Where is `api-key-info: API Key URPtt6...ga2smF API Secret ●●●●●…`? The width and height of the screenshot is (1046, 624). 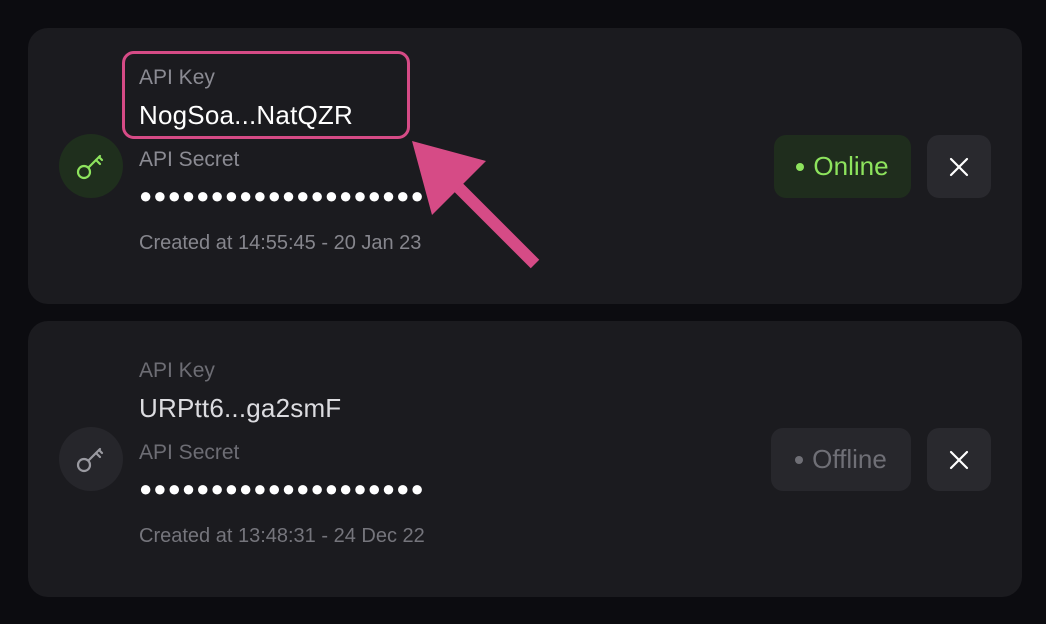
api-key-info: API Key URPtt6...ga2smF API Secret ●●●●●… is located at coordinates (282, 453).